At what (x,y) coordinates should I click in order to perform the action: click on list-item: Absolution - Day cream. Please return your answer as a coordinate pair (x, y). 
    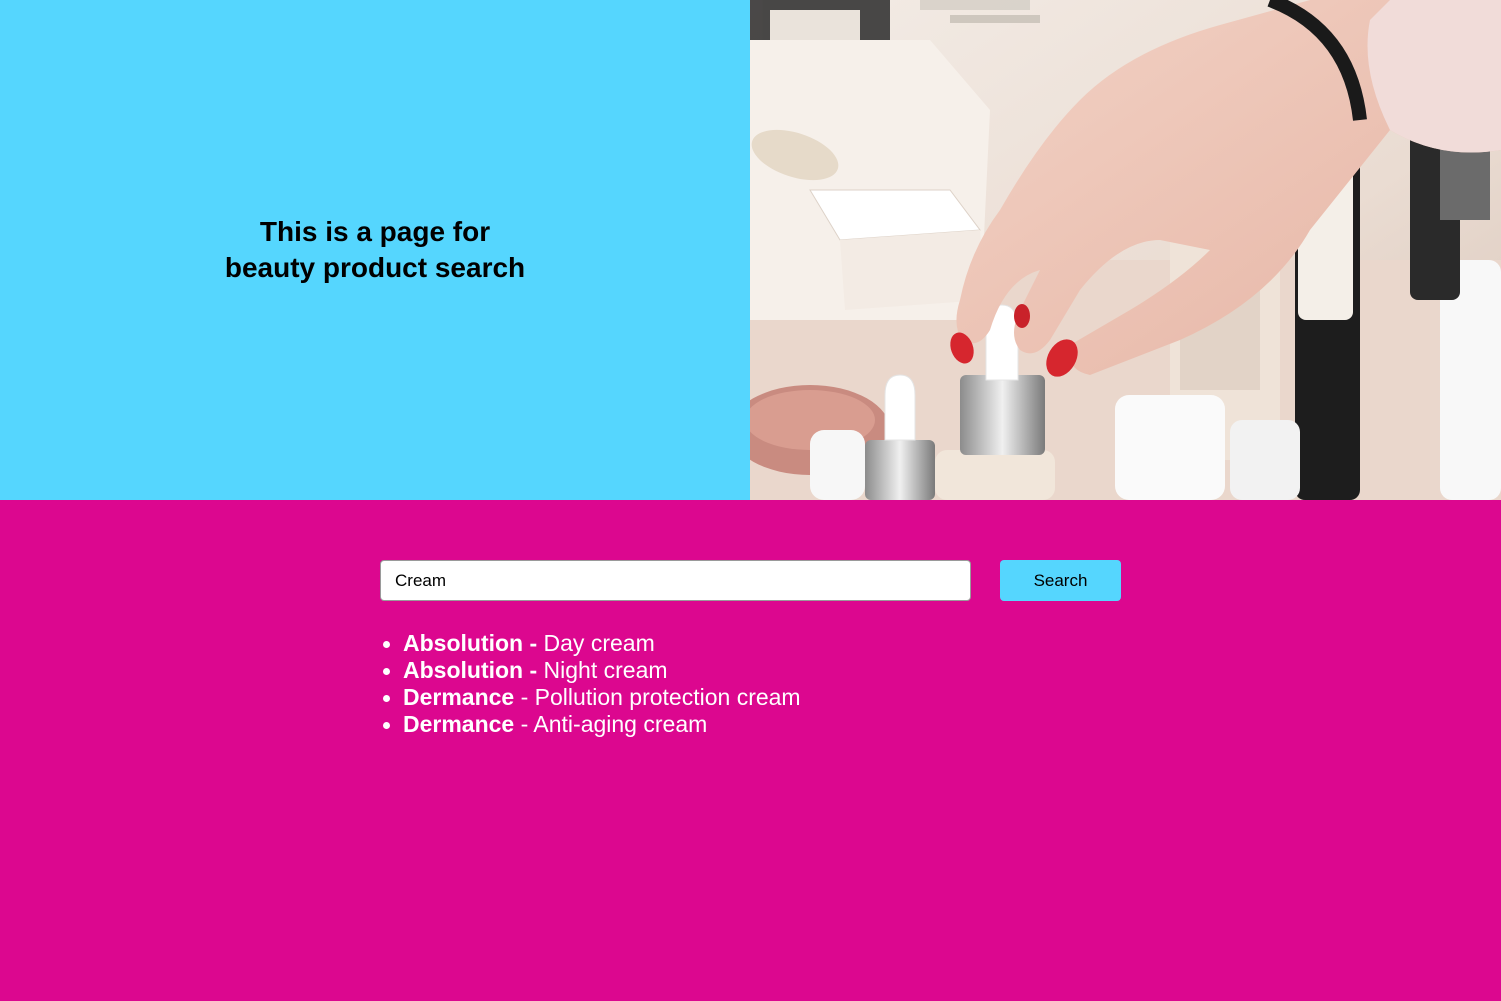
    Looking at the image, I should click on (590, 643).